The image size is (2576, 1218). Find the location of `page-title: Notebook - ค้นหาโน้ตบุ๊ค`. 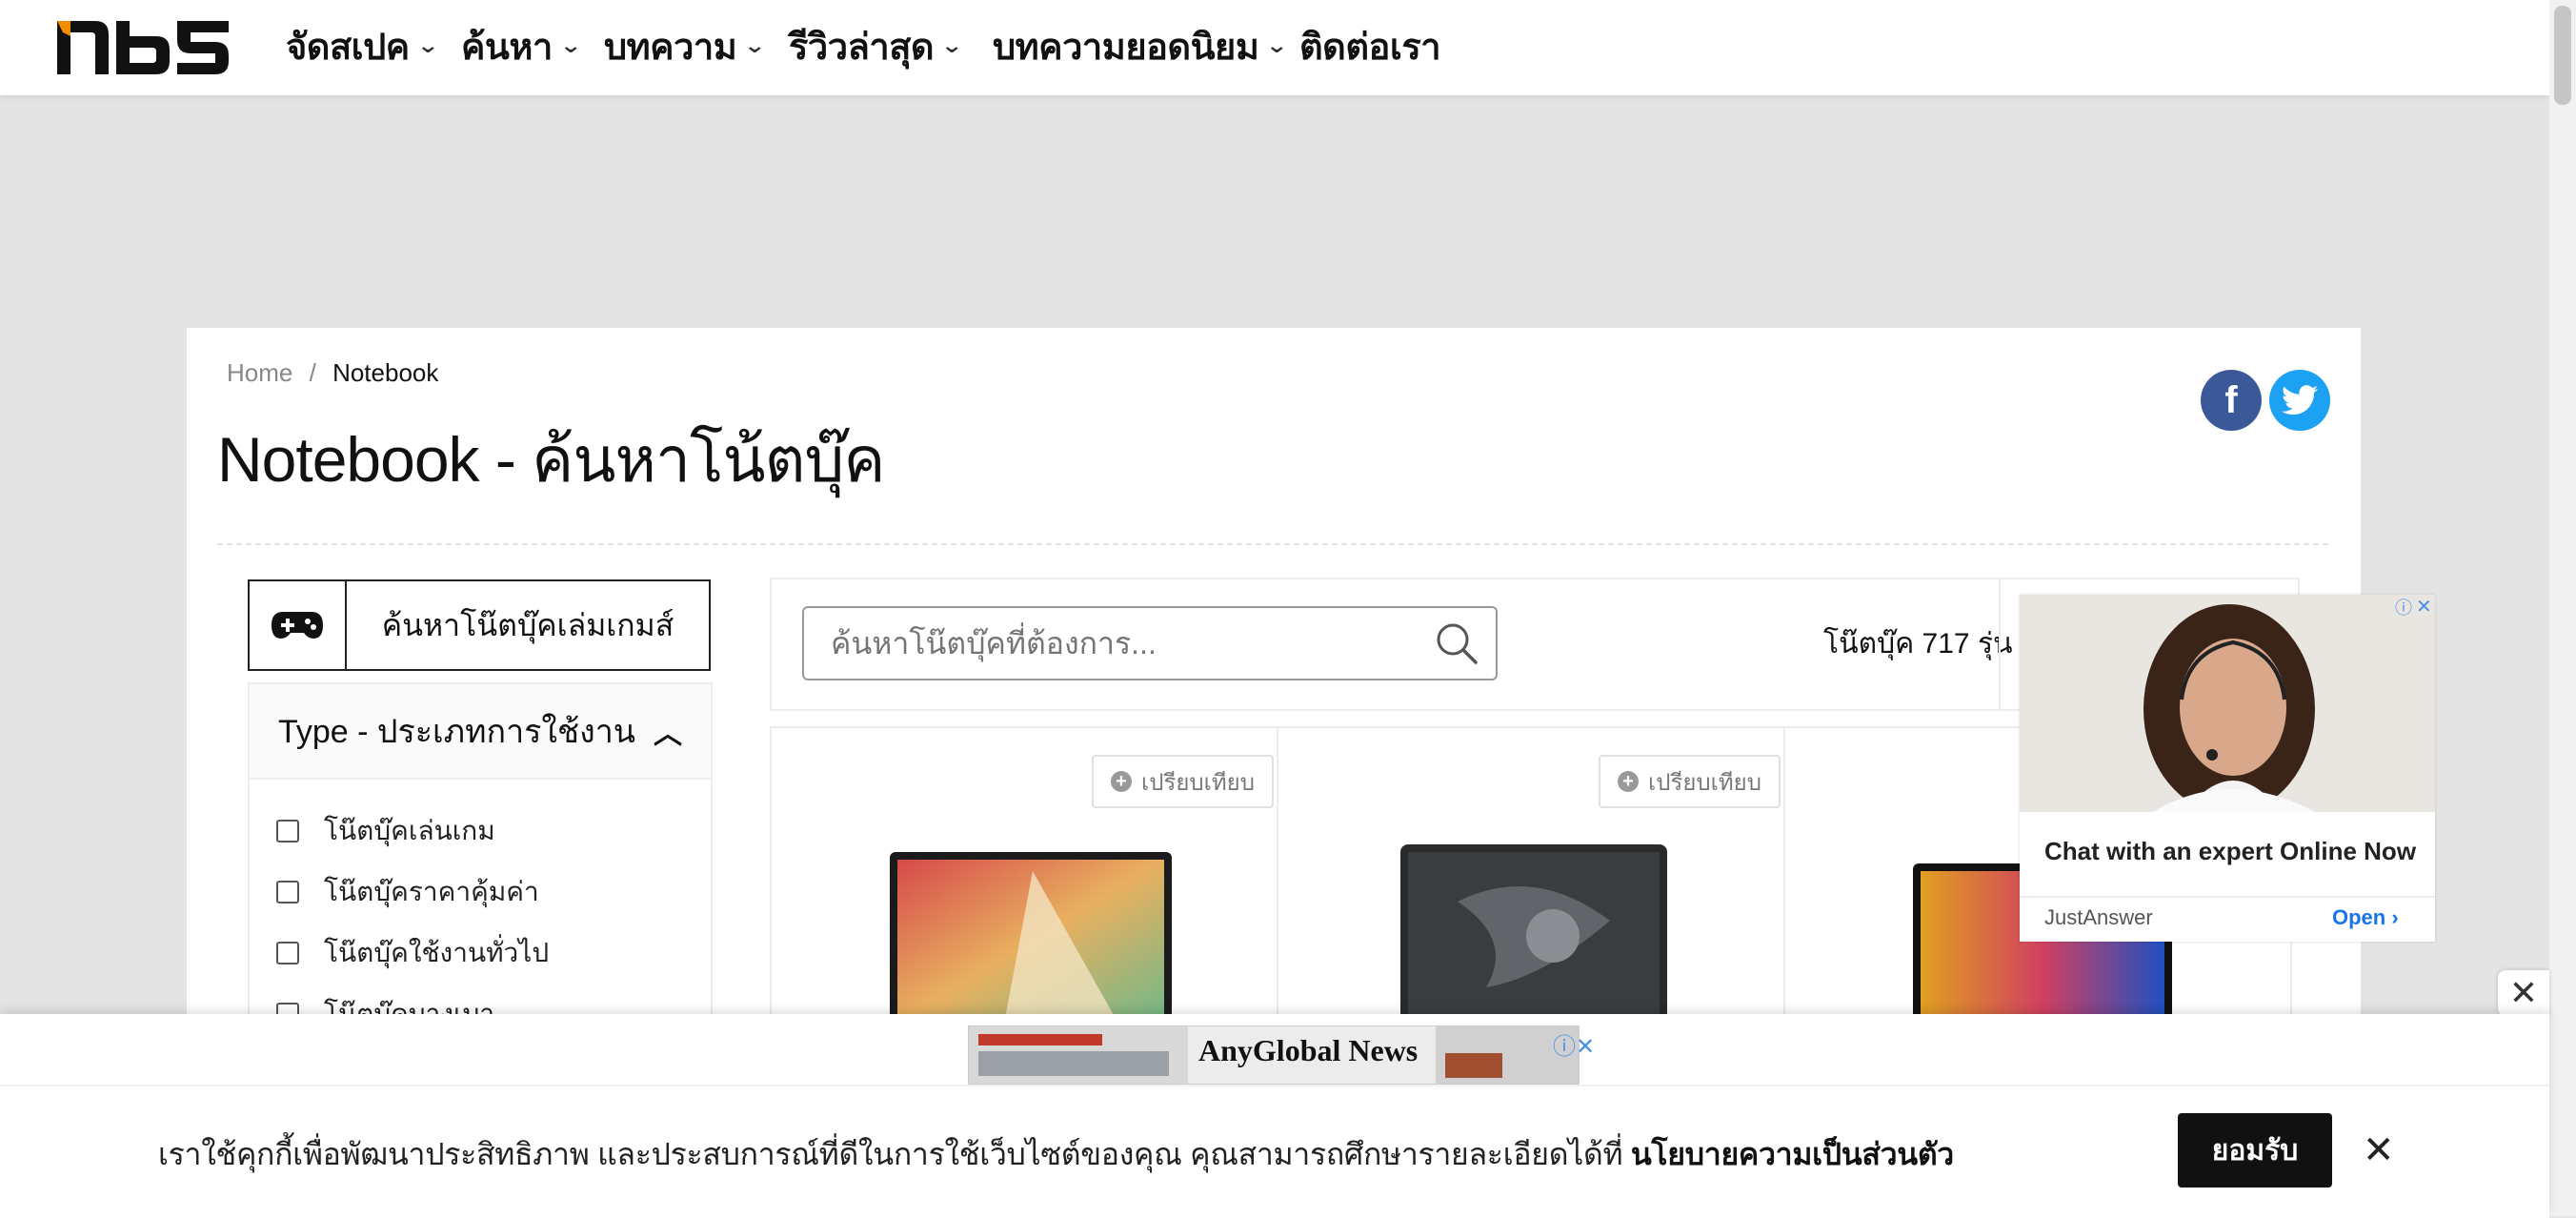

page-title: Notebook - ค้นหาโน้ตบุ๊ค is located at coordinates (551, 459).